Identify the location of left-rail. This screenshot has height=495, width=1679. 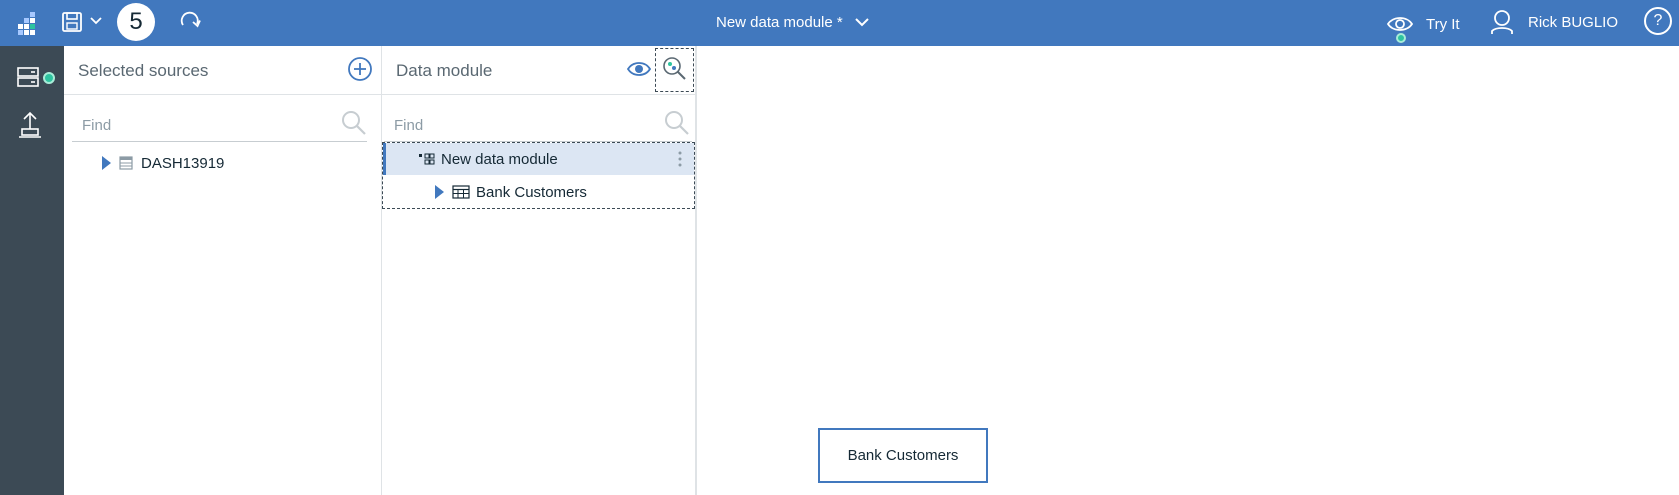
(32, 270).